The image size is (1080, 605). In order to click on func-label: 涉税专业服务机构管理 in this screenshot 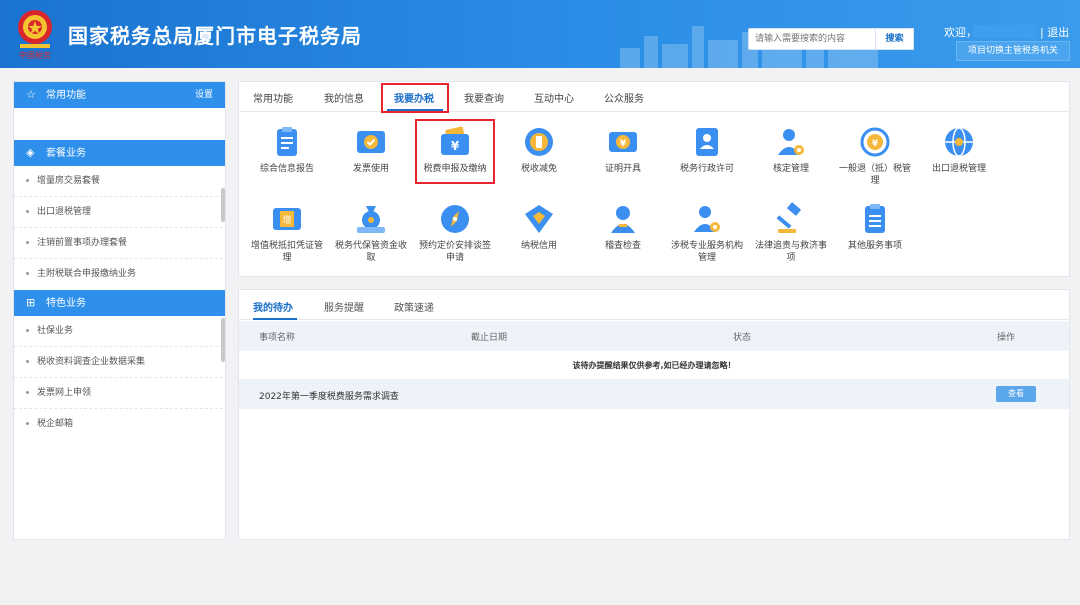, I will do `click(706, 252)`.